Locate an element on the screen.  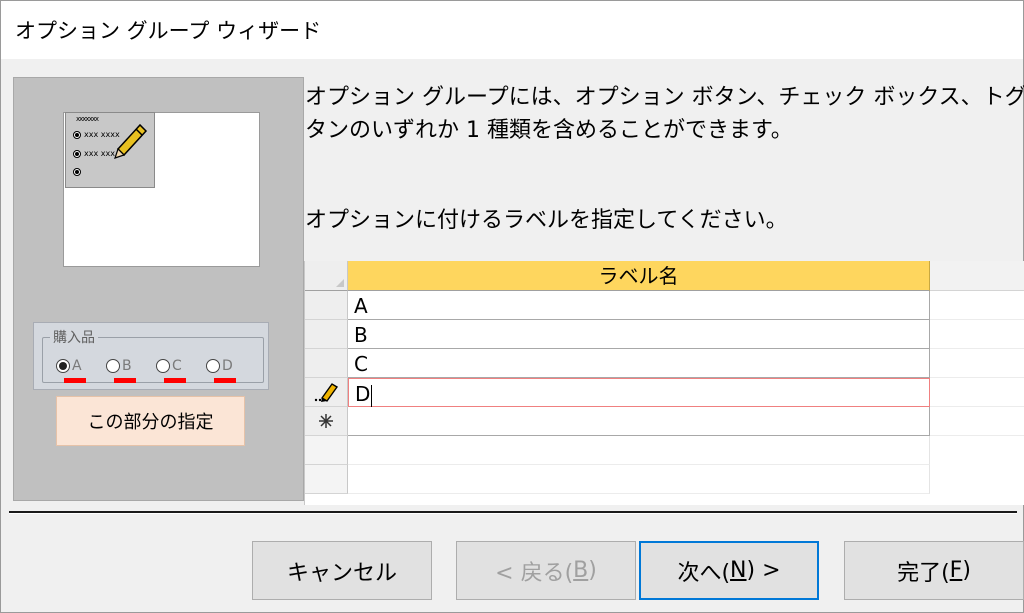
button-label: ) > is located at coordinates (763, 570).